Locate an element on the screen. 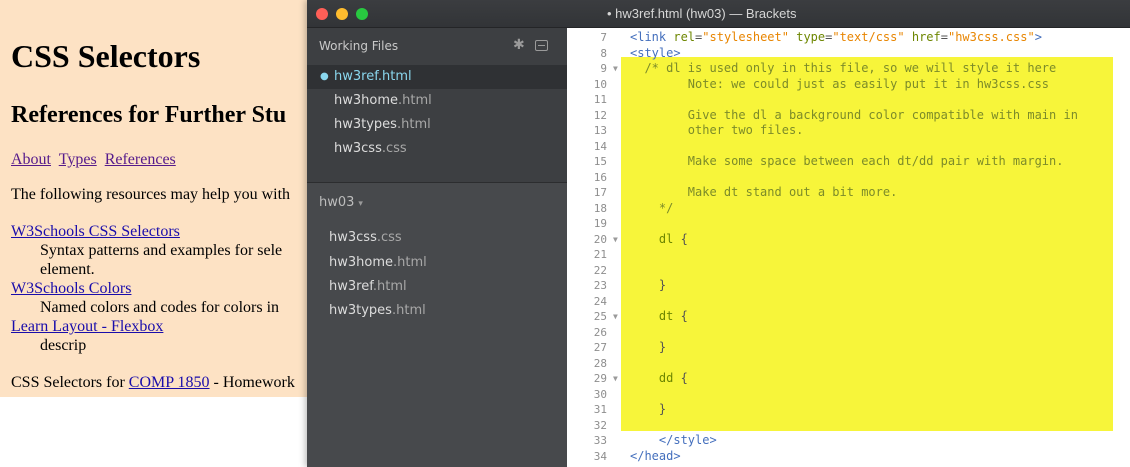  code-token: </head> is located at coordinates (655, 455).